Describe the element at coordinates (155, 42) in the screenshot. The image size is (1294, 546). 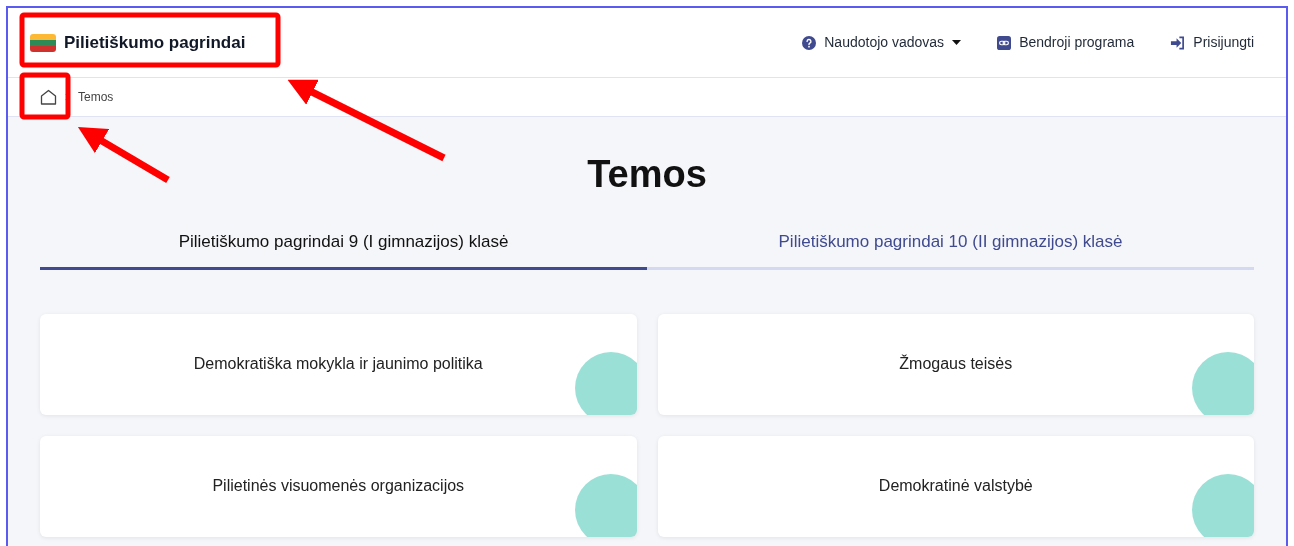
I see `brand-title: Pilietiškumo pagrindai` at that location.